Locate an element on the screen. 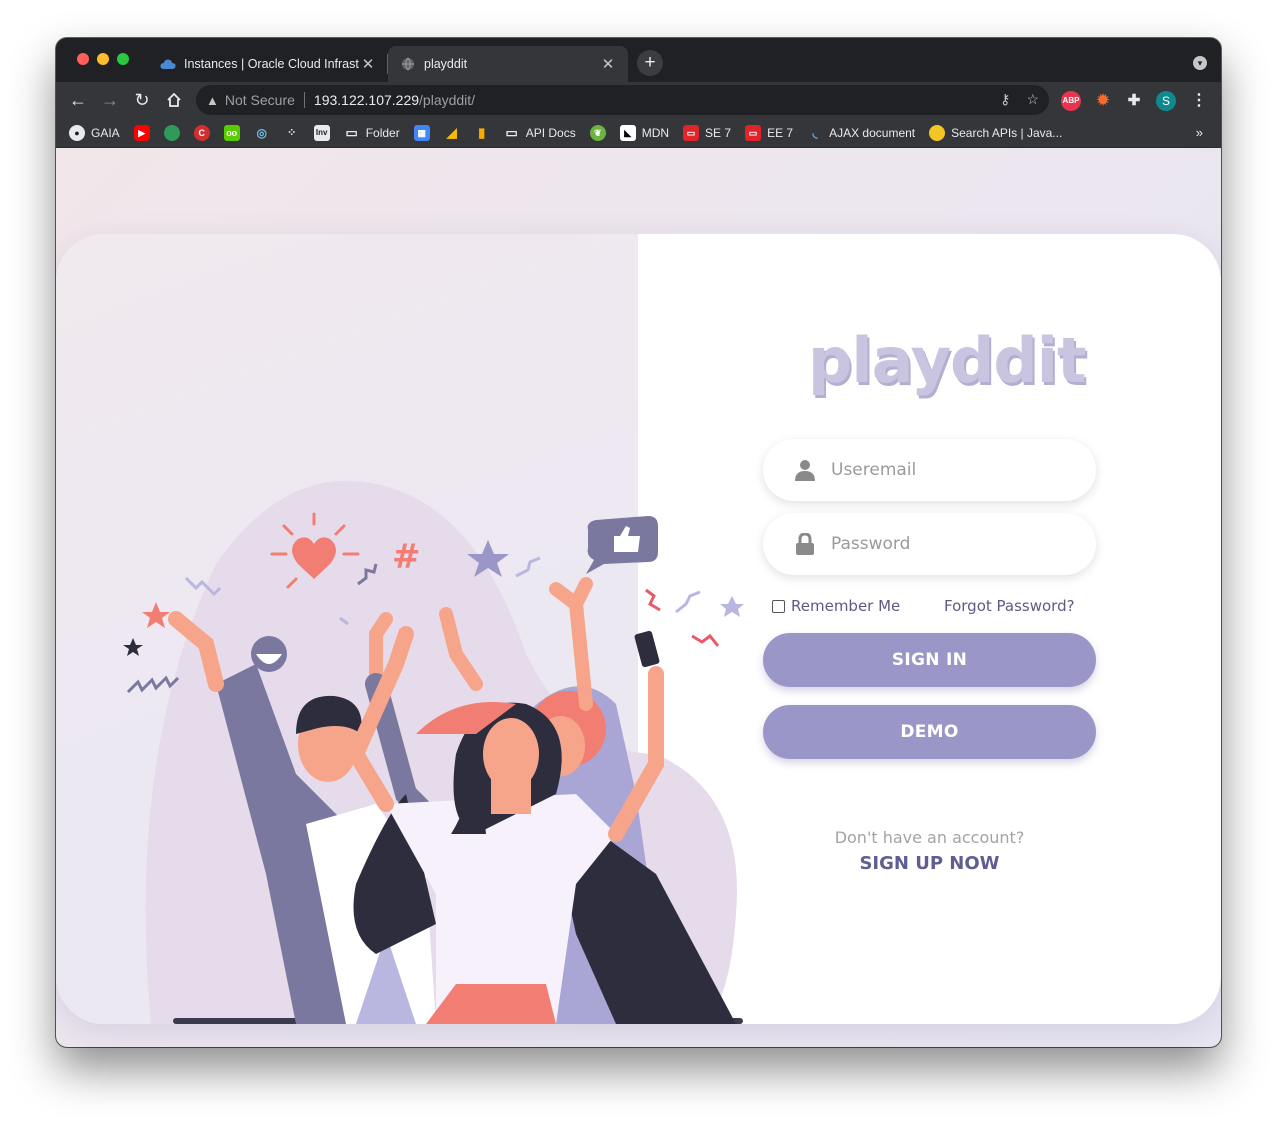 This screenshot has height=1121, width=1277. bookmark-calendar: ▦ is located at coordinates (421, 132).